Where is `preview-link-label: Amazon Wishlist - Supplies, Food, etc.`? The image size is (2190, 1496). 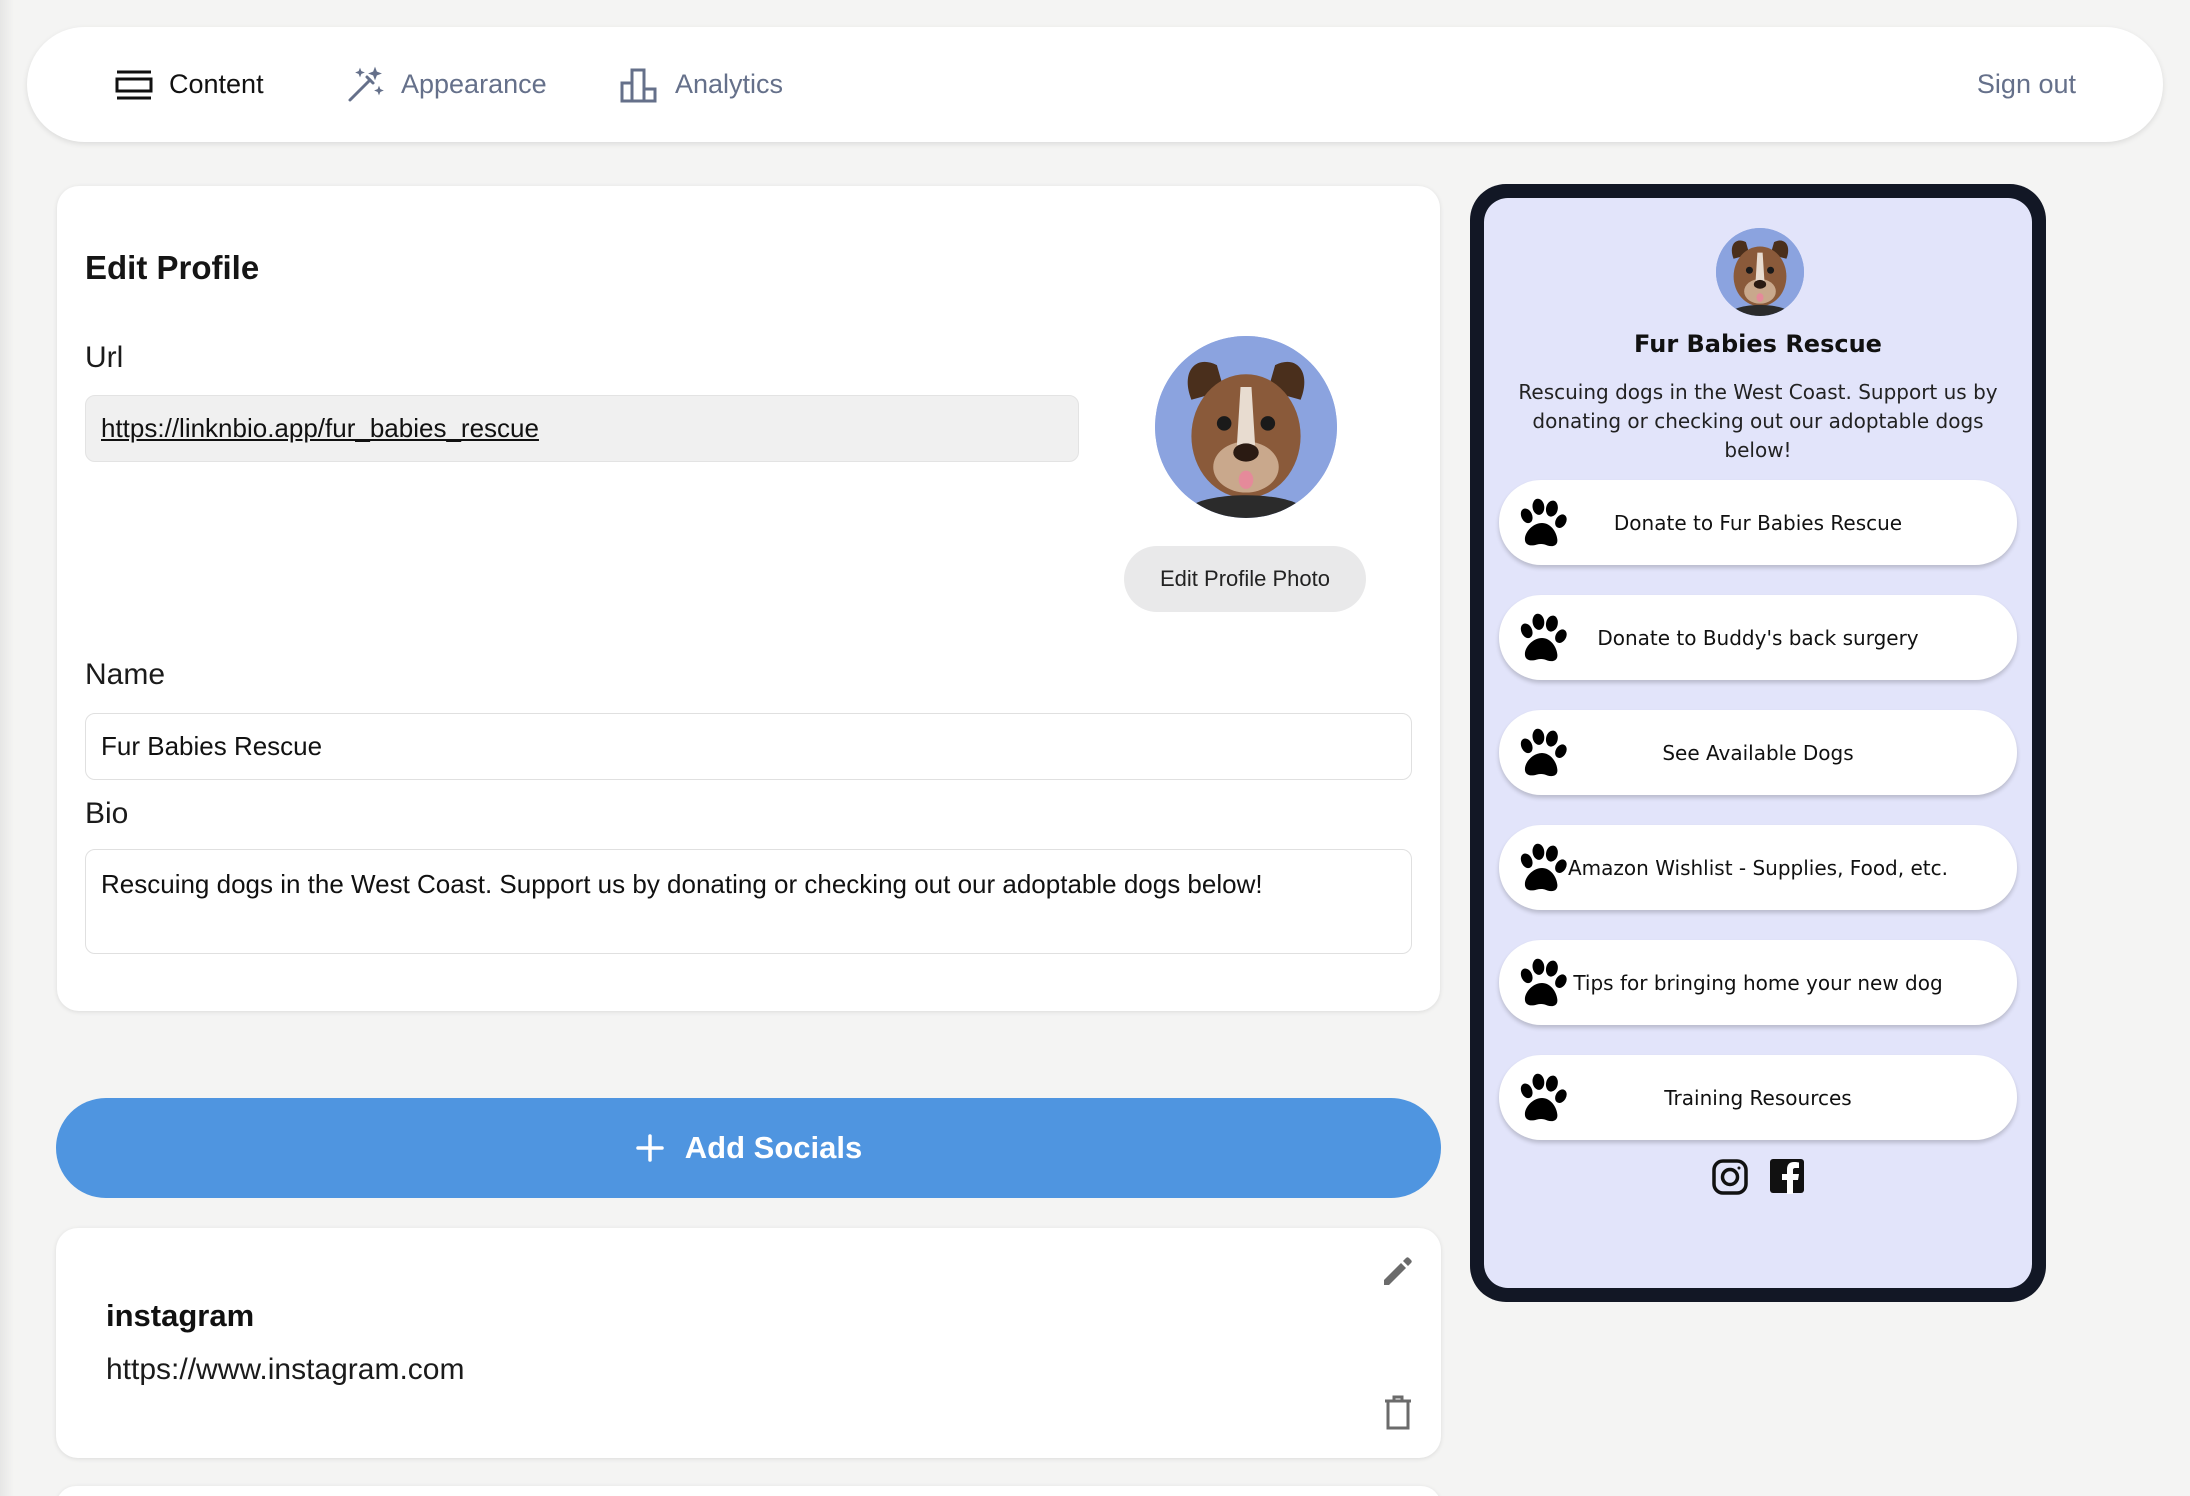
preview-link-label: Amazon Wishlist - Supplies, Food, etc. is located at coordinates (1758, 867).